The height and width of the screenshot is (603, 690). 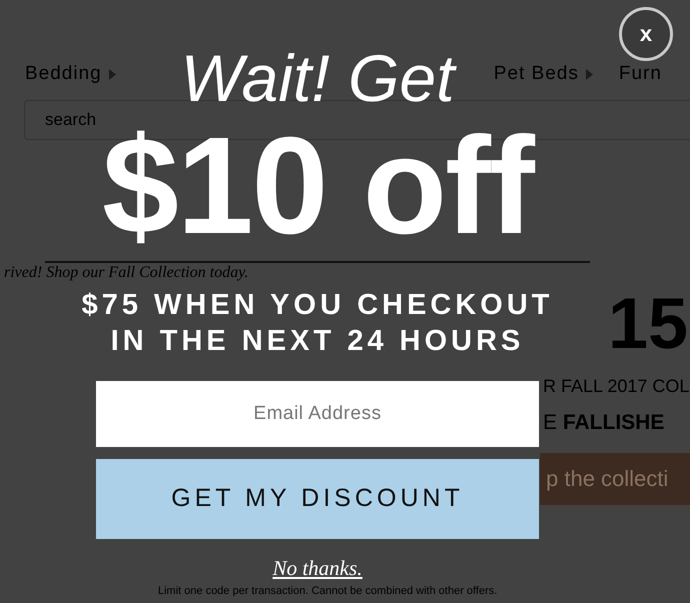 What do you see at coordinates (317, 341) in the screenshot?
I see `offer-condition: IN THE NEXT 24 HOURS` at bounding box center [317, 341].